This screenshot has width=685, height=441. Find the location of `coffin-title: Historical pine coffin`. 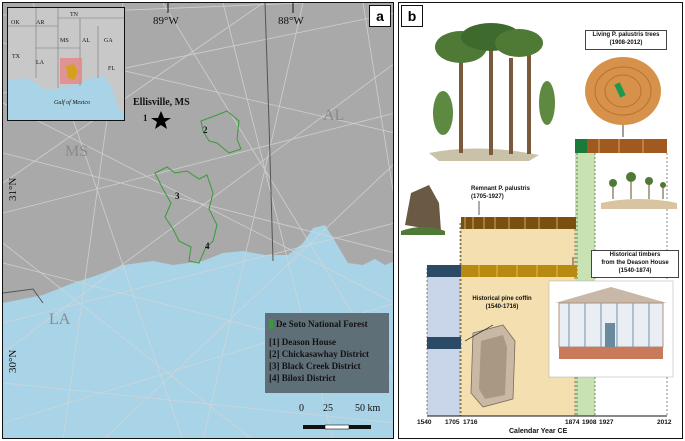

coffin-title: Historical pine coffin is located at coordinates (502, 299).